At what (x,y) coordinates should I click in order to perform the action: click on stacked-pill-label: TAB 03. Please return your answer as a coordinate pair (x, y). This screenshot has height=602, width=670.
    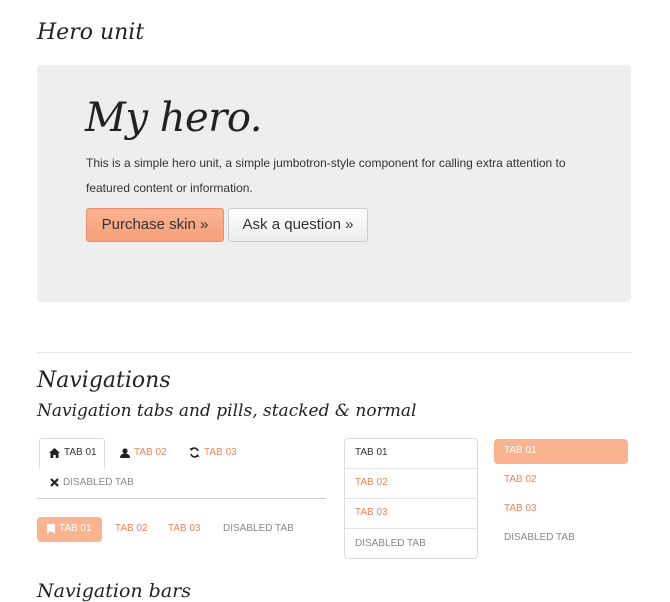
    Looking at the image, I should click on (520, 508).